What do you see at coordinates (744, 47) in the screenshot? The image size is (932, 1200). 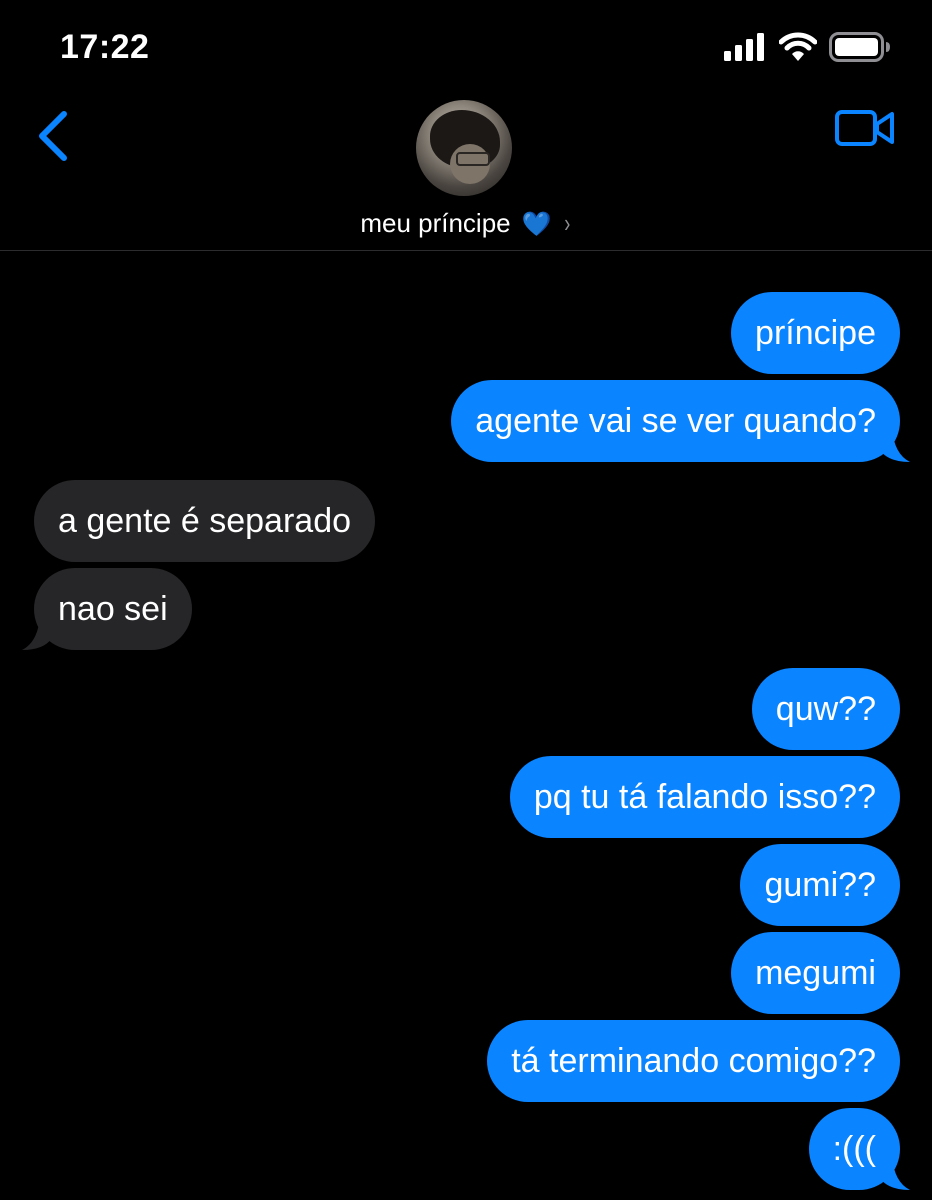 I see `cellular-signal-icon` at bounding box center [744, 47].